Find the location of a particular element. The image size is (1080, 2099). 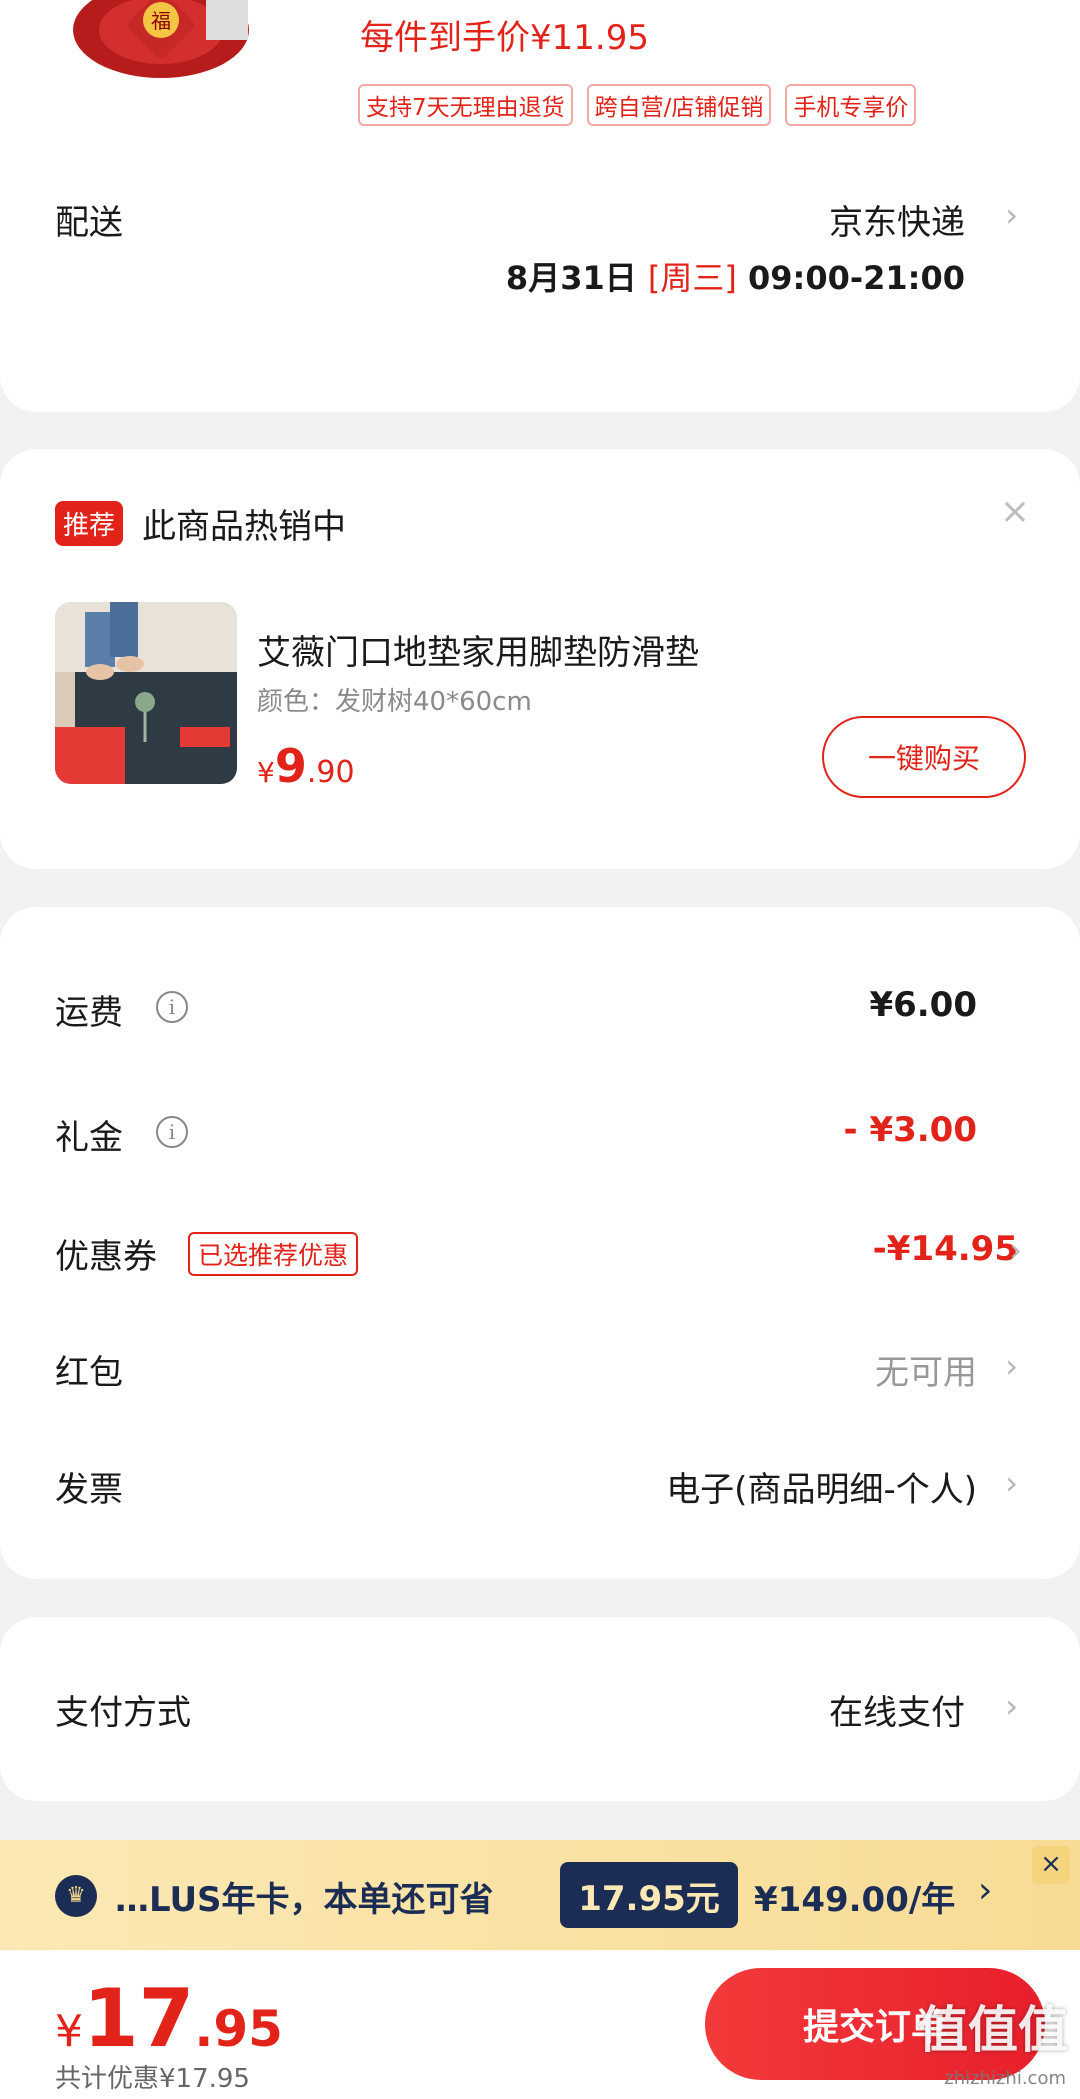

delivery-carrier: 京东快递 is located at coordinates (897, 223).